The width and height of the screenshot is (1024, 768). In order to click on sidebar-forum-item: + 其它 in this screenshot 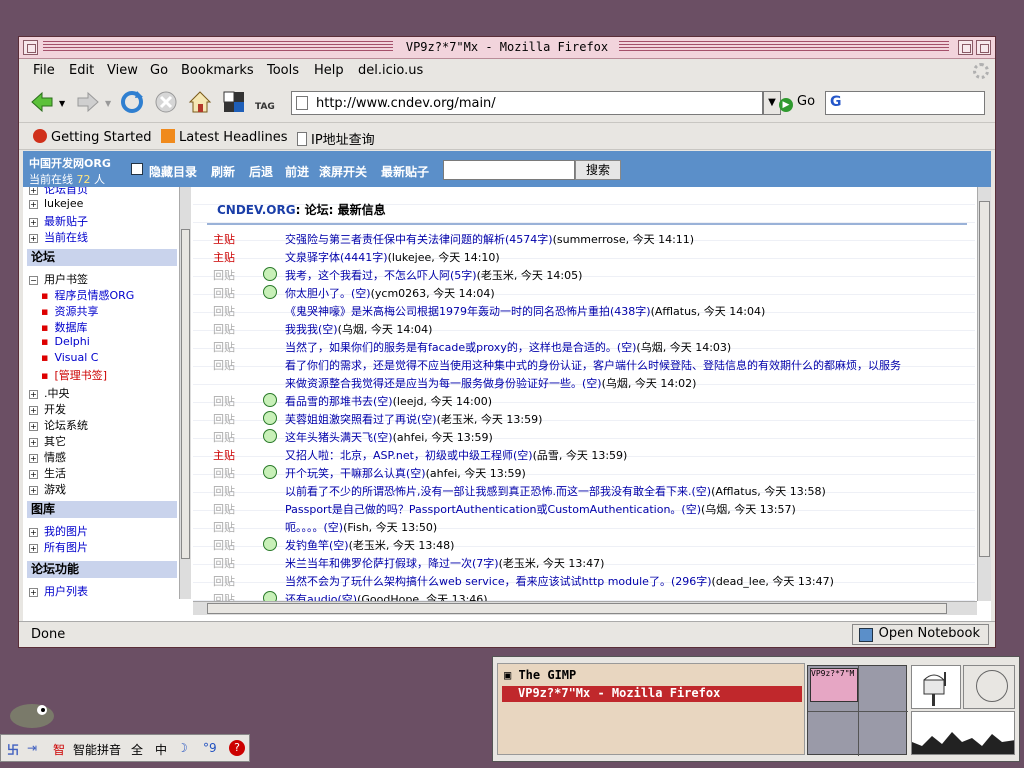, I will do `click(47, 441)`.